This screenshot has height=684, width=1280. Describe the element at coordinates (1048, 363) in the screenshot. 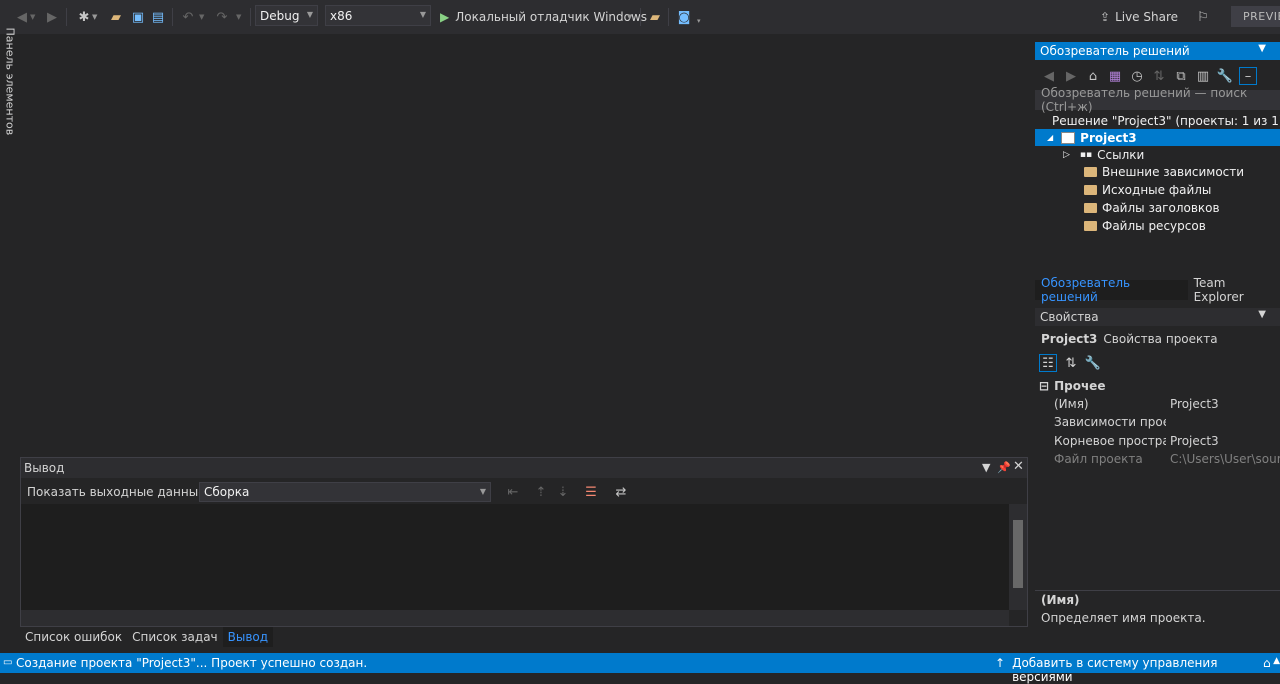

I see `categorized-icon: ☷` at that location.